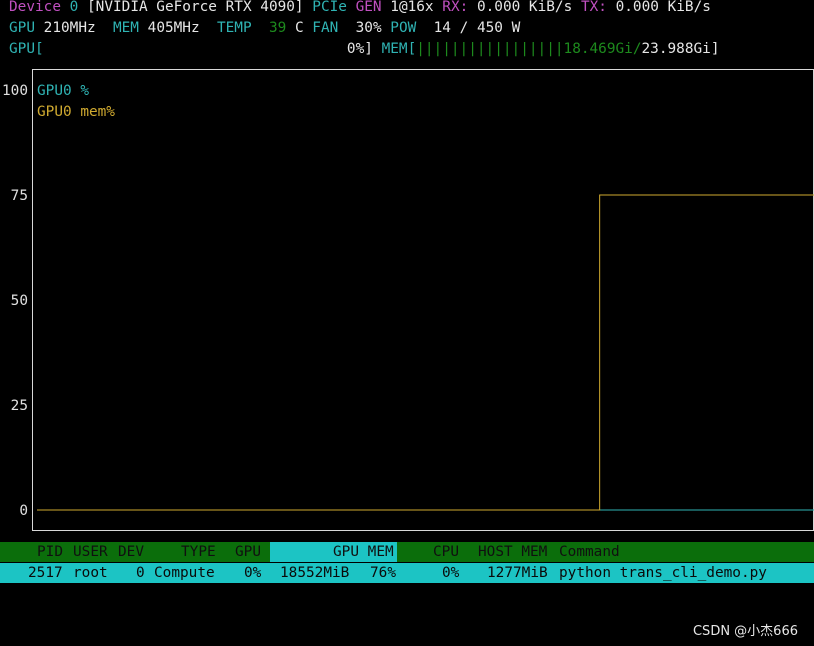  What do you see at coordinates (19, 196) in the screenshot?
I see `y-tick-label: 75` at bounding box center [19, 196].